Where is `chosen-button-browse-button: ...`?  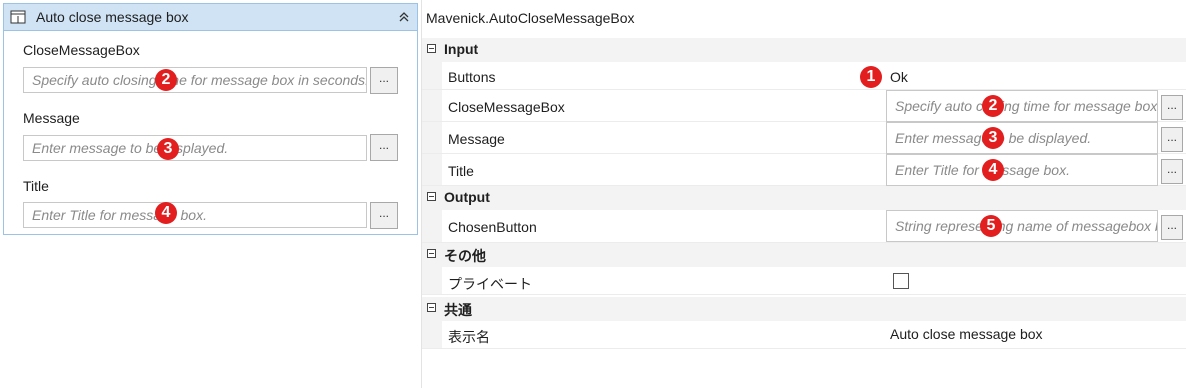 chosen-button-browse-button: ... is located at coordinates (1172, 227).